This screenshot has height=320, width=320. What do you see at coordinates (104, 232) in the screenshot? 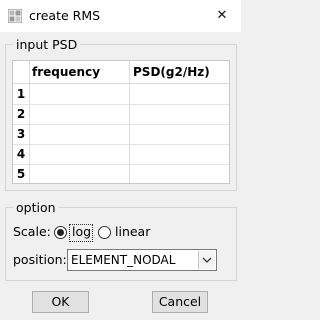
I see `scale-linear-radio` at bounding box center [104, 232].